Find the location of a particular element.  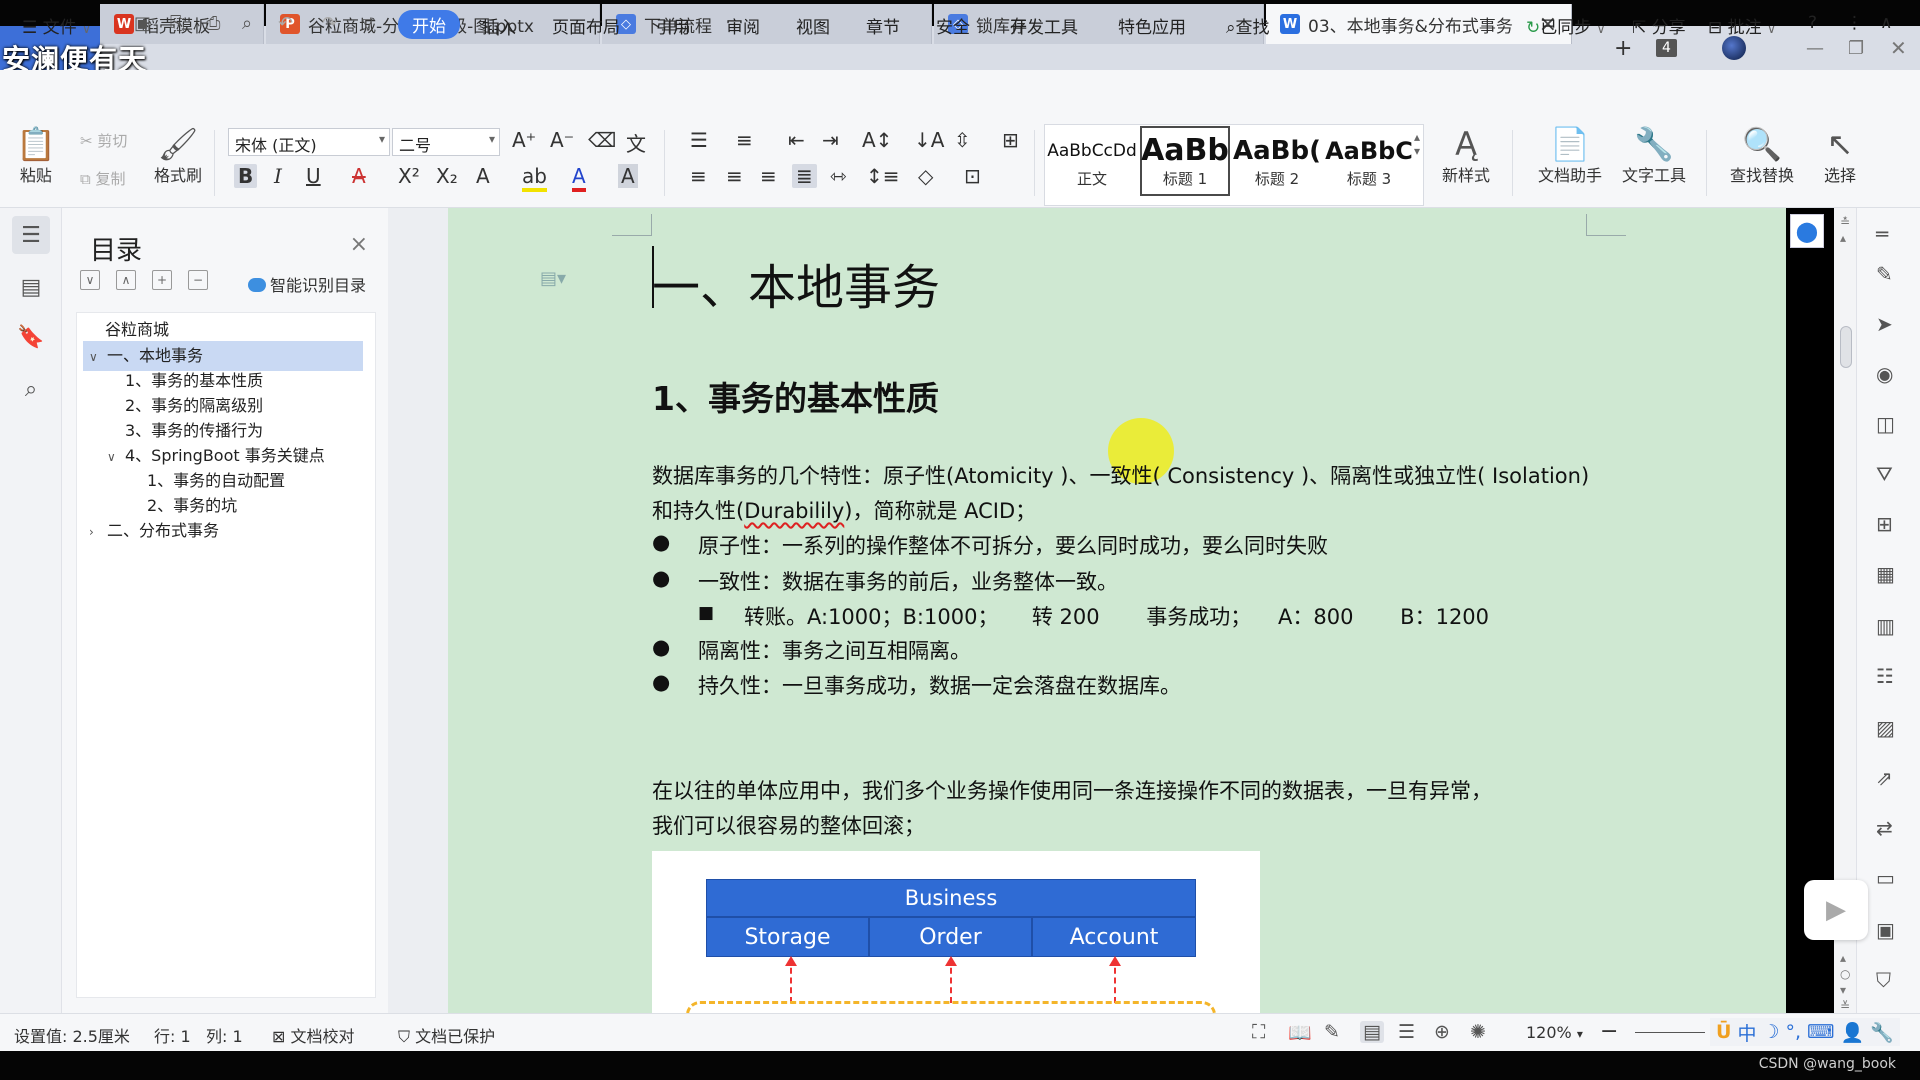

table-icon: ⊞ is located at coordinates (1884, 524).